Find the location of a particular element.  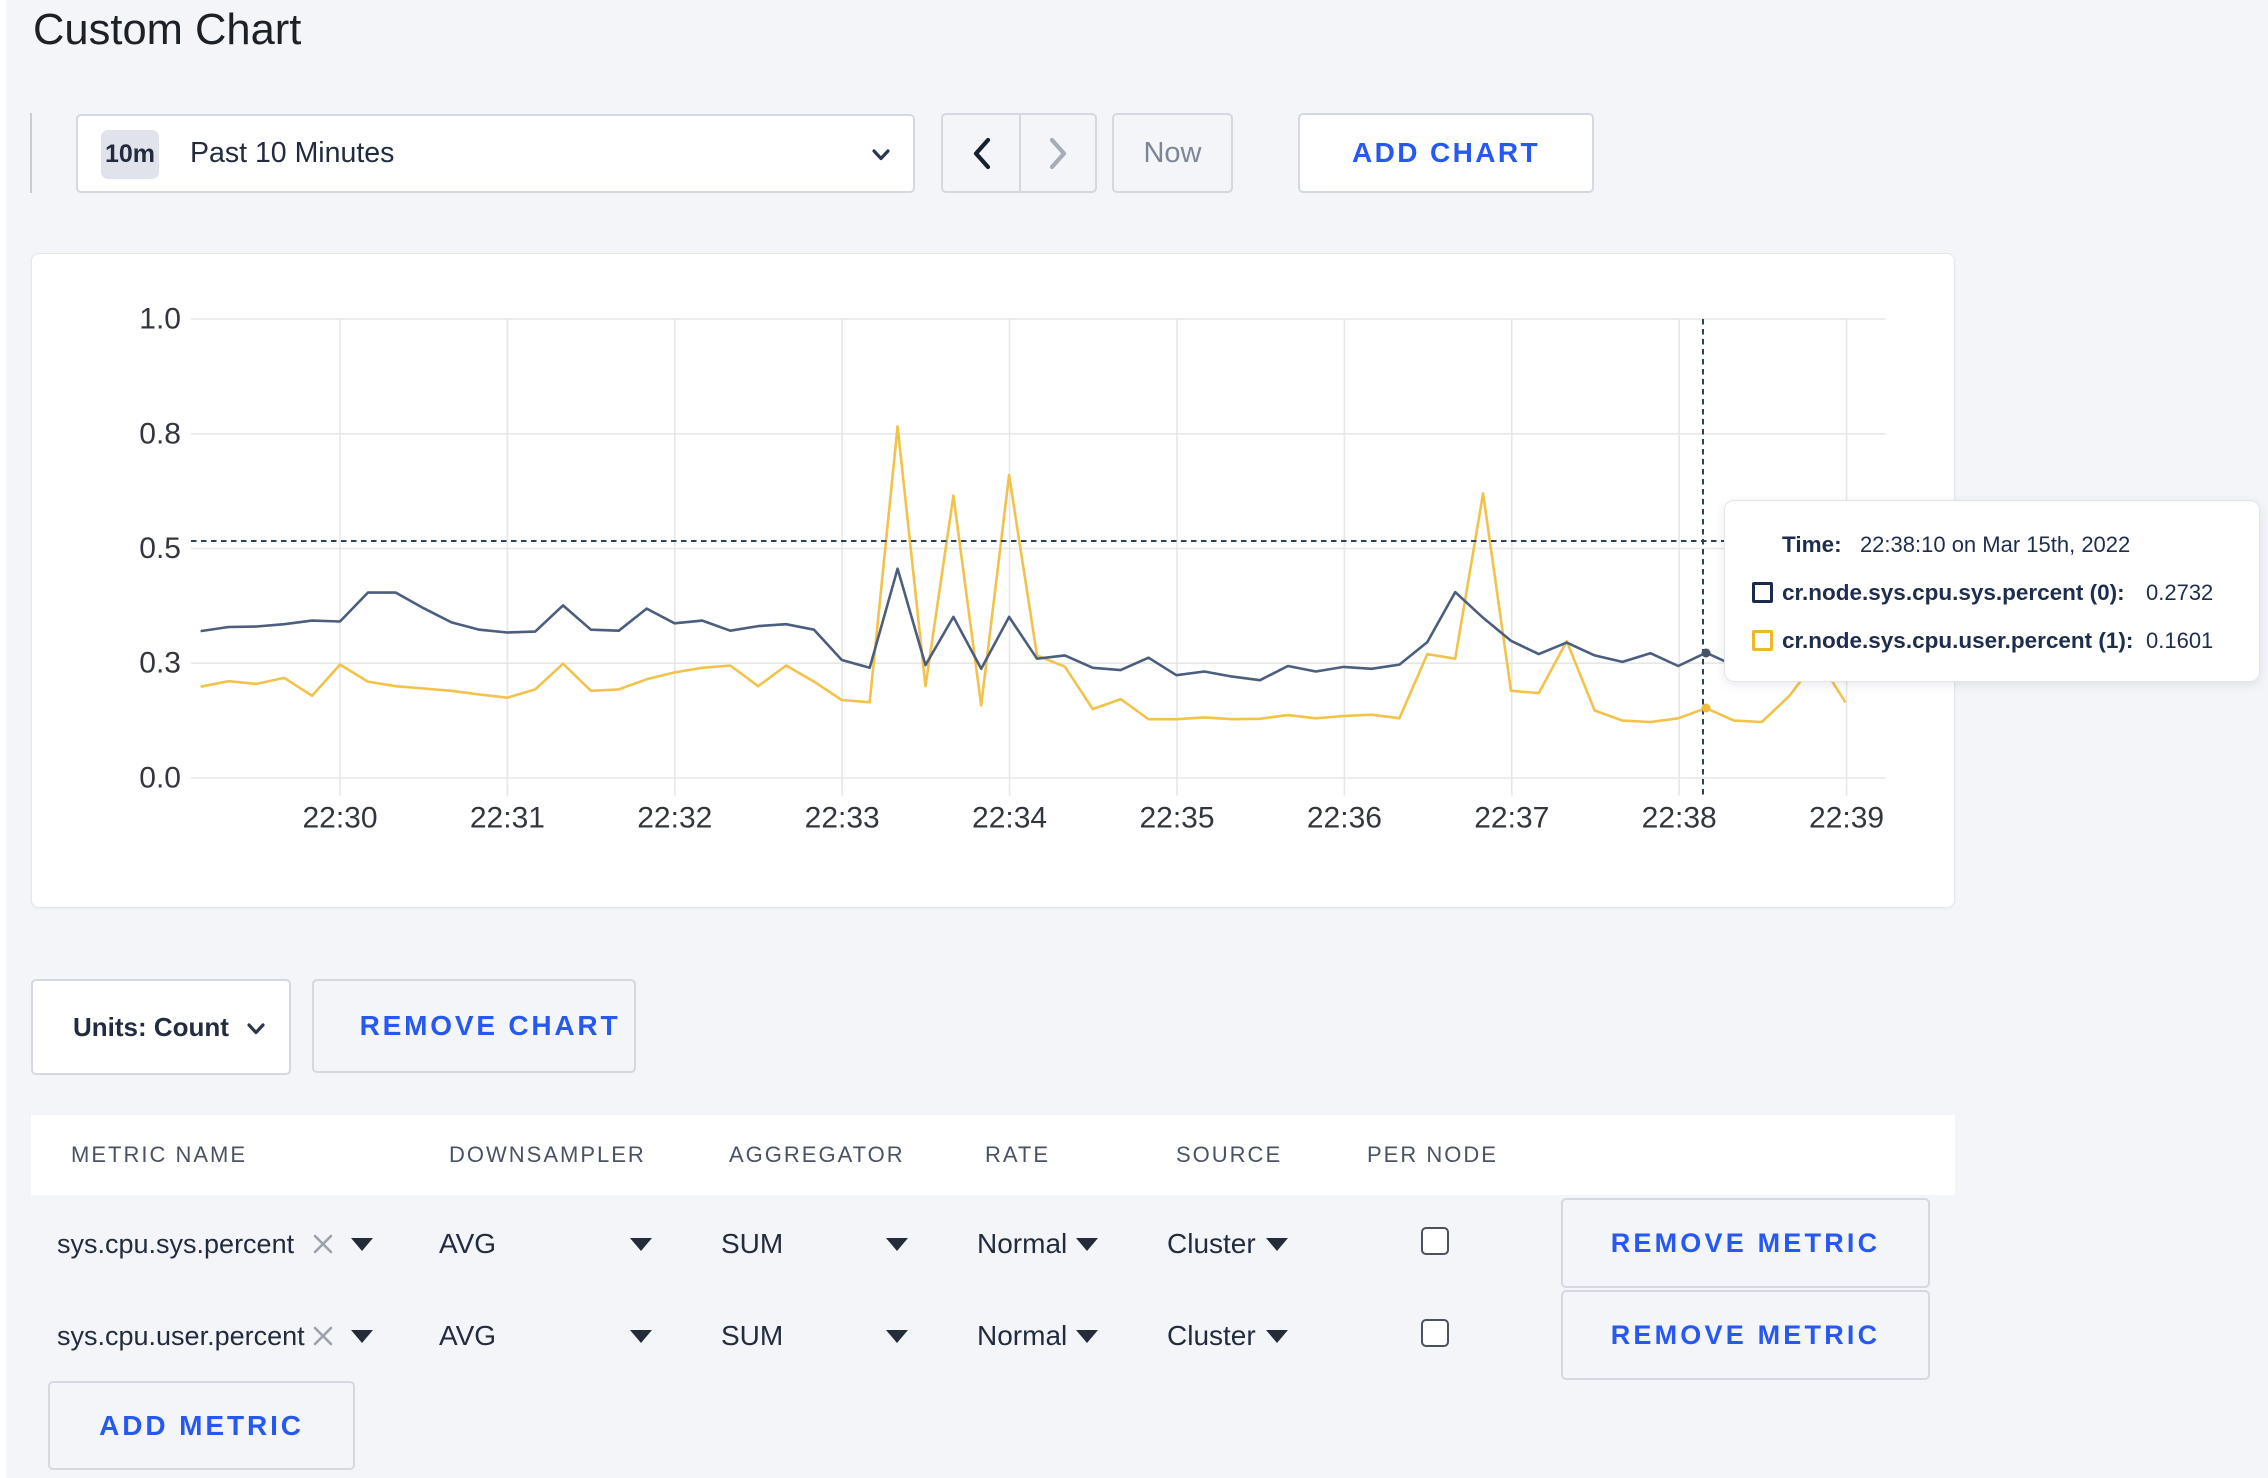

svg-text: 22:38 is located at coordinates (1679, 818).